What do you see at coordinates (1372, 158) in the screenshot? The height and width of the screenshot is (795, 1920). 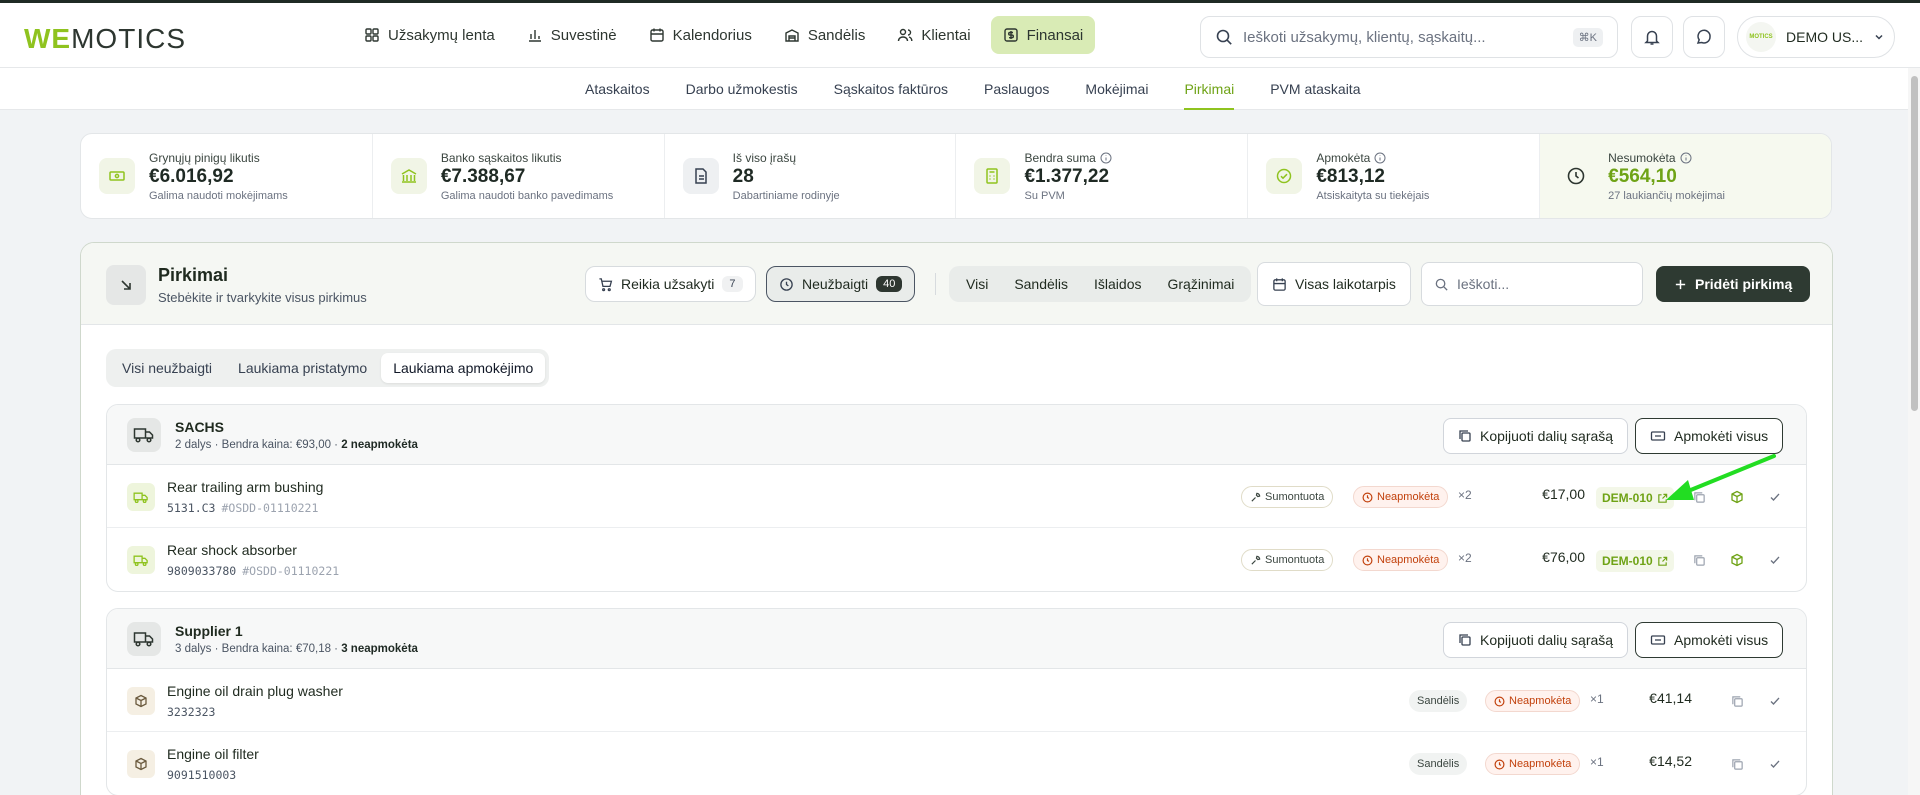 I see `stat-label: Apmokėta` at bounding box center [1372, 158].